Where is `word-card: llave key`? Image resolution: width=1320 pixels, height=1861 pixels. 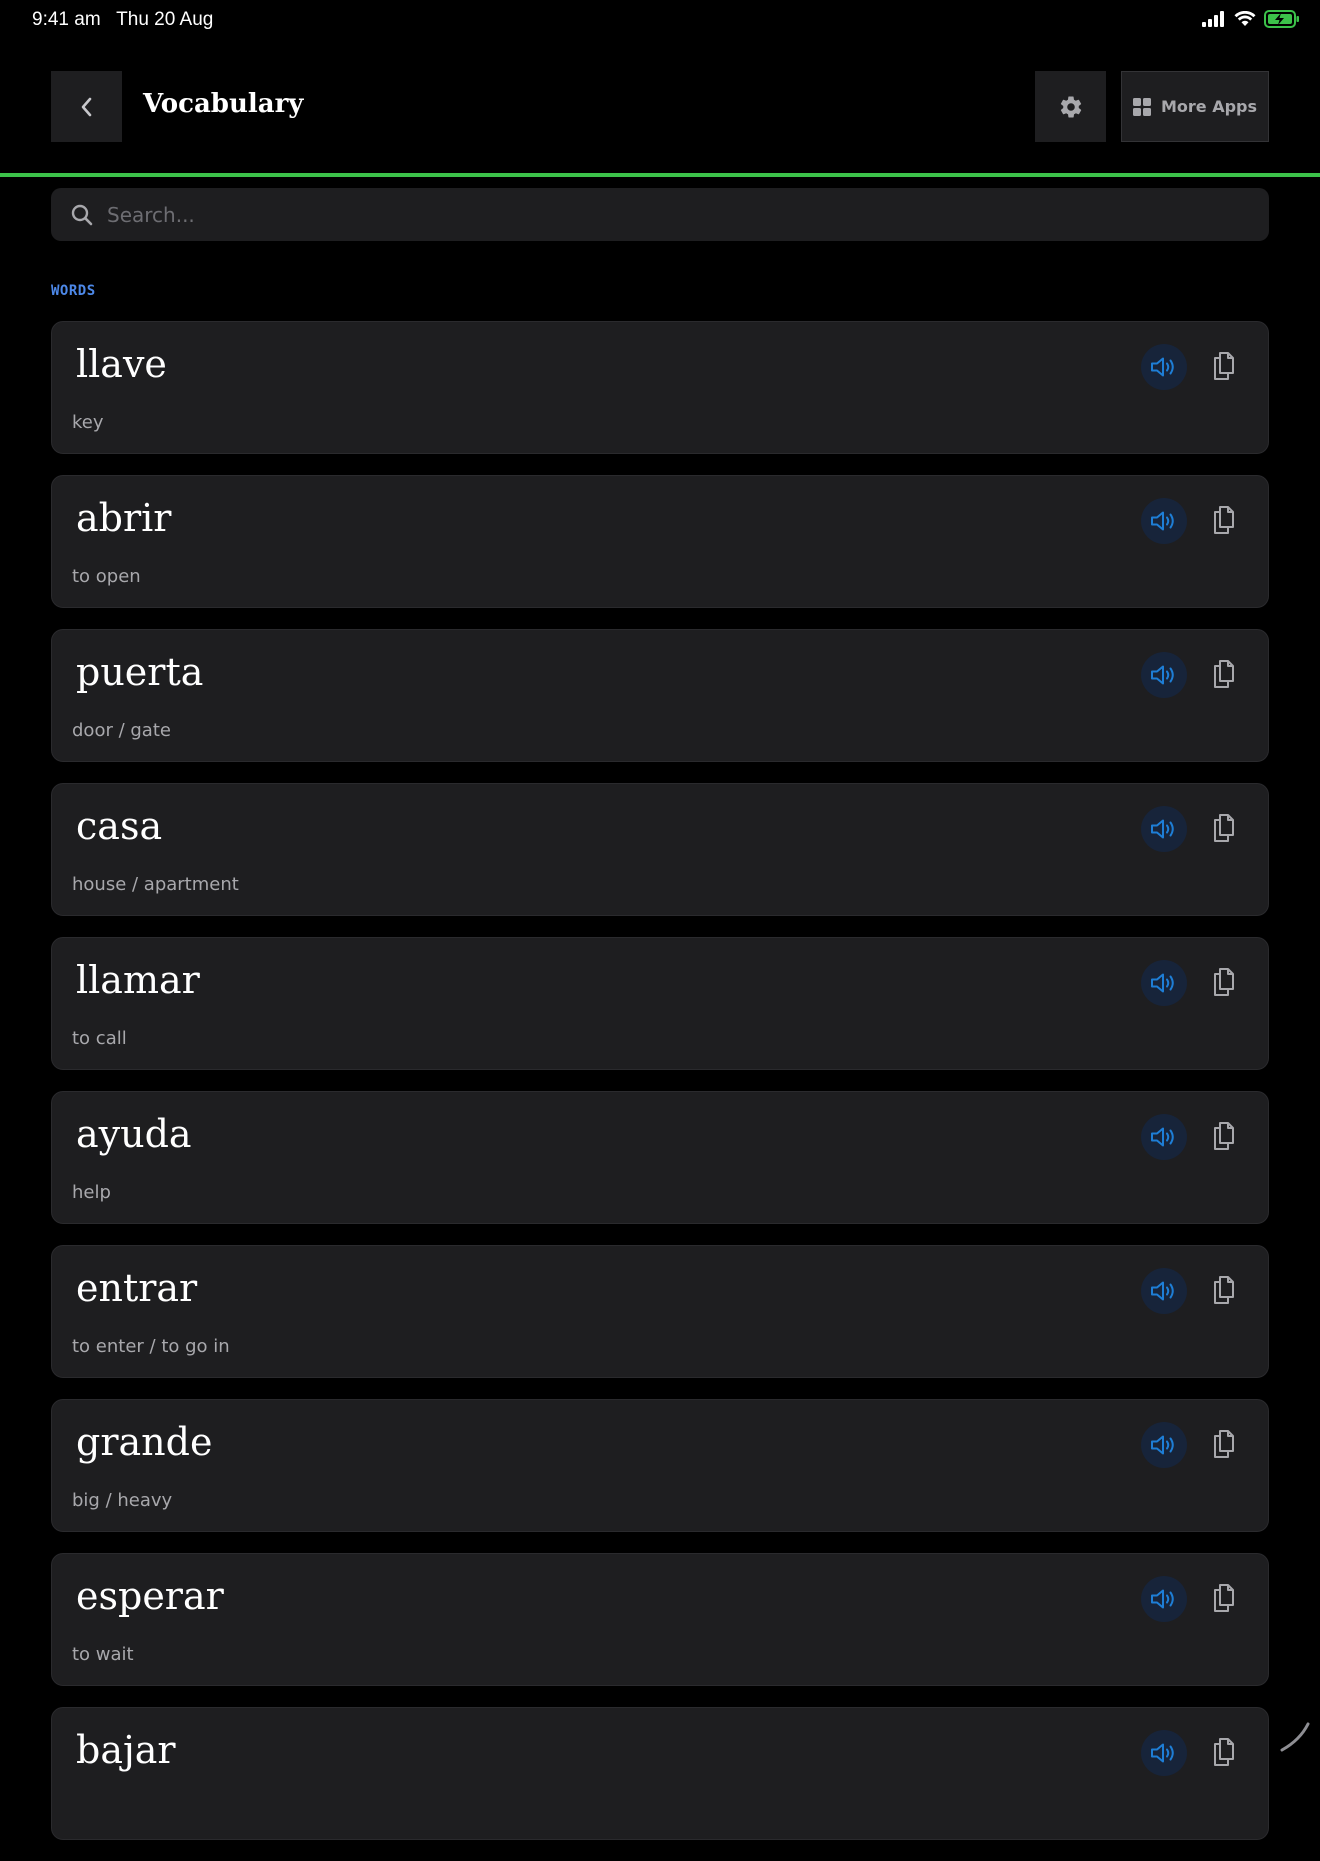 word-card: llave key is located at coordinates (660, 387).